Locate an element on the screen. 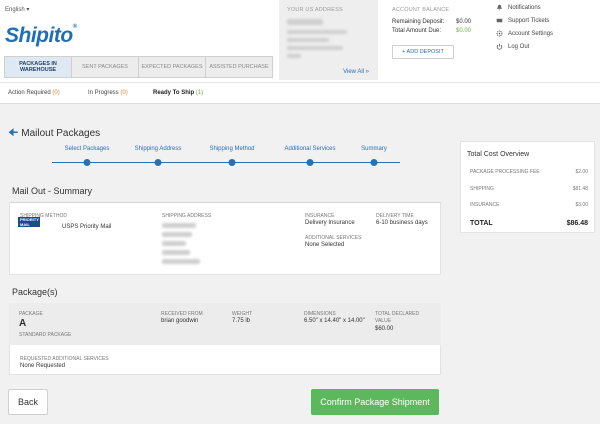 The height and width of the screenshot is (424, 600). step-shipping-address: Shipping Address is located at coordinates (158, 149).